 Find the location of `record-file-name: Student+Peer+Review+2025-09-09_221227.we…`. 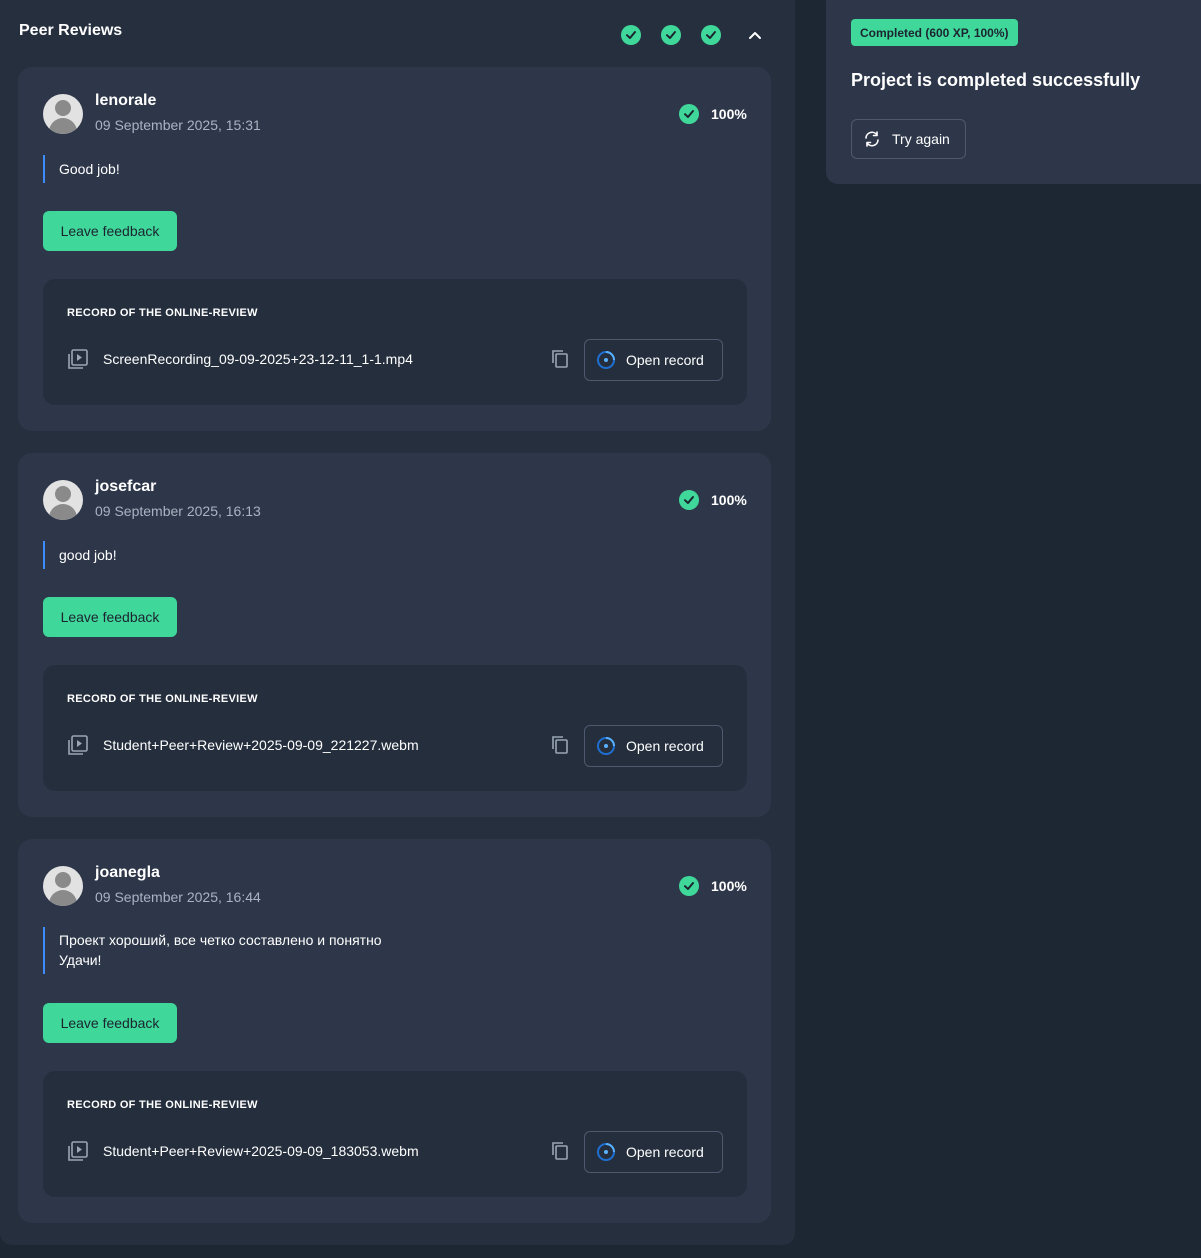

record-file-name: Student+Peer+Review+2025-09-09_221227.we… is located at coordinates (261, 745).